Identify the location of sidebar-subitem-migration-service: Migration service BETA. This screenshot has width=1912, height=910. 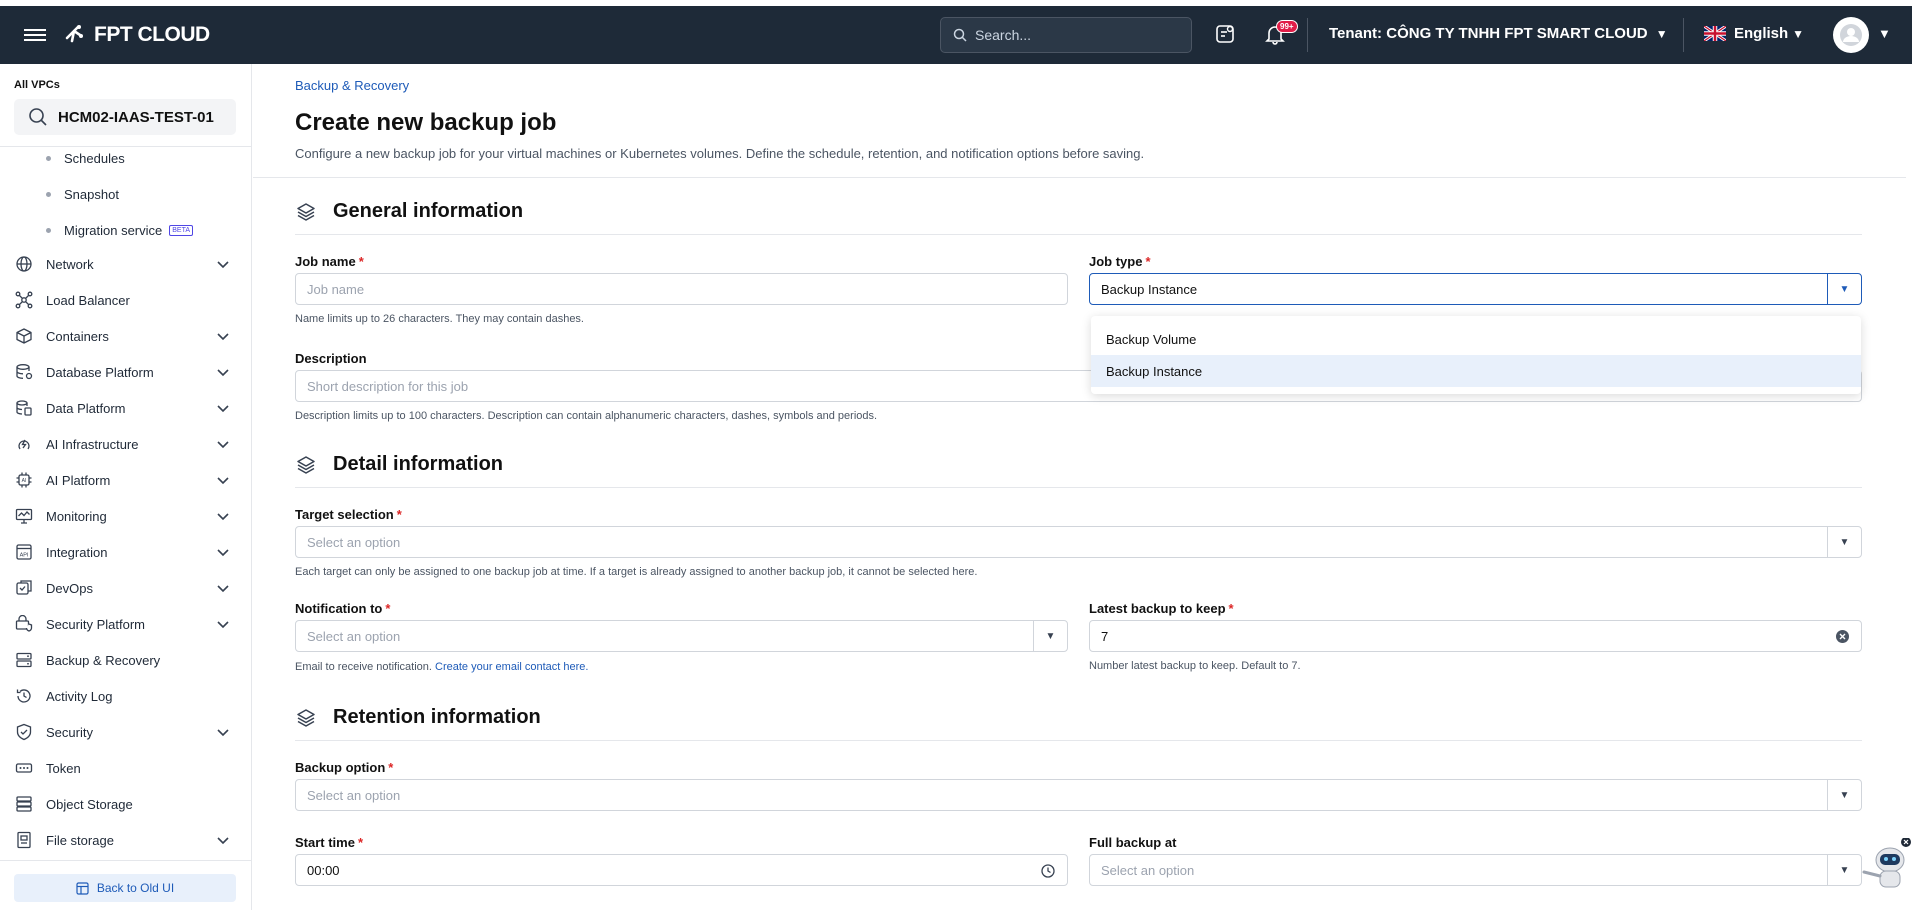
(120, 230).